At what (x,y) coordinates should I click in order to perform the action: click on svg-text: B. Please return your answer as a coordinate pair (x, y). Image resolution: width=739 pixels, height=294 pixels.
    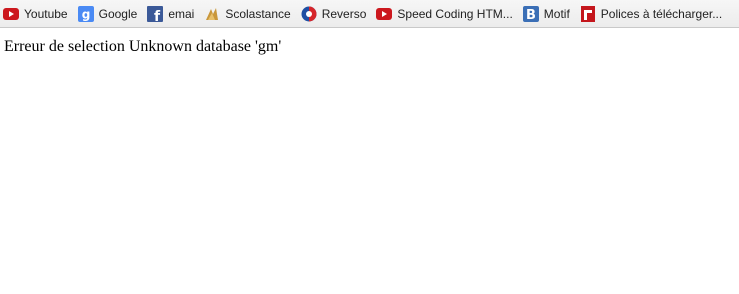
    Looking at the image, I should click on (531, 15).